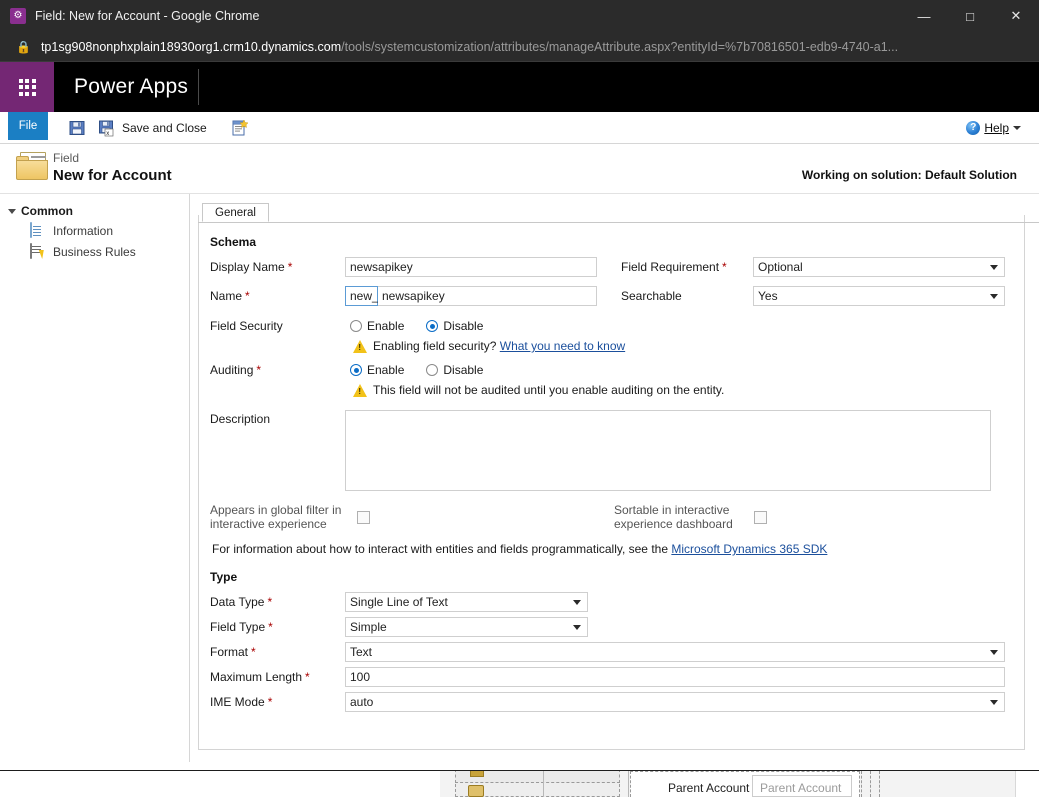 The height and width of the screenshot is (797, 1039). What do you see at coordinates (237, 602) in the screenshot?
I see `data-type-label-text: Data Type` at bounding box center [237, 602].